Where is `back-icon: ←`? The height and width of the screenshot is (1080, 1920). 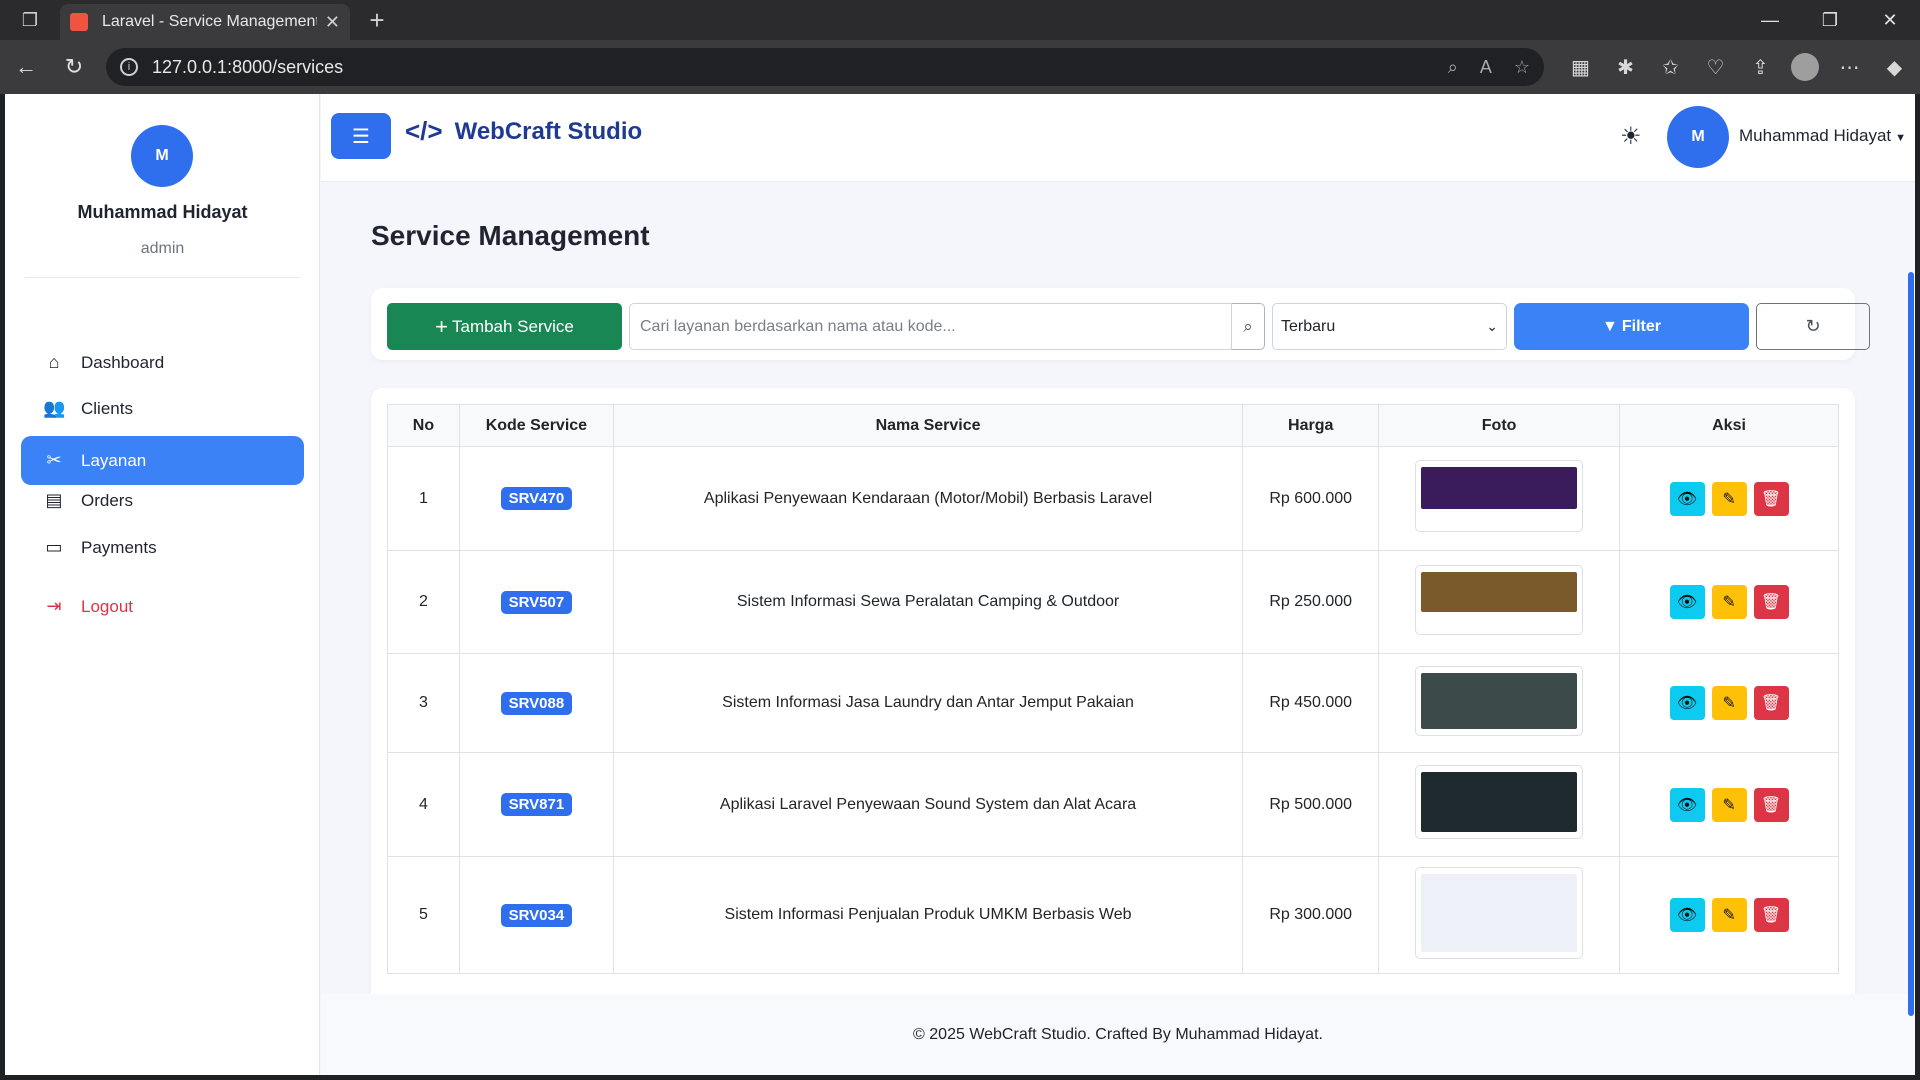
back-icon: ← is located at coordinates (26, 67).